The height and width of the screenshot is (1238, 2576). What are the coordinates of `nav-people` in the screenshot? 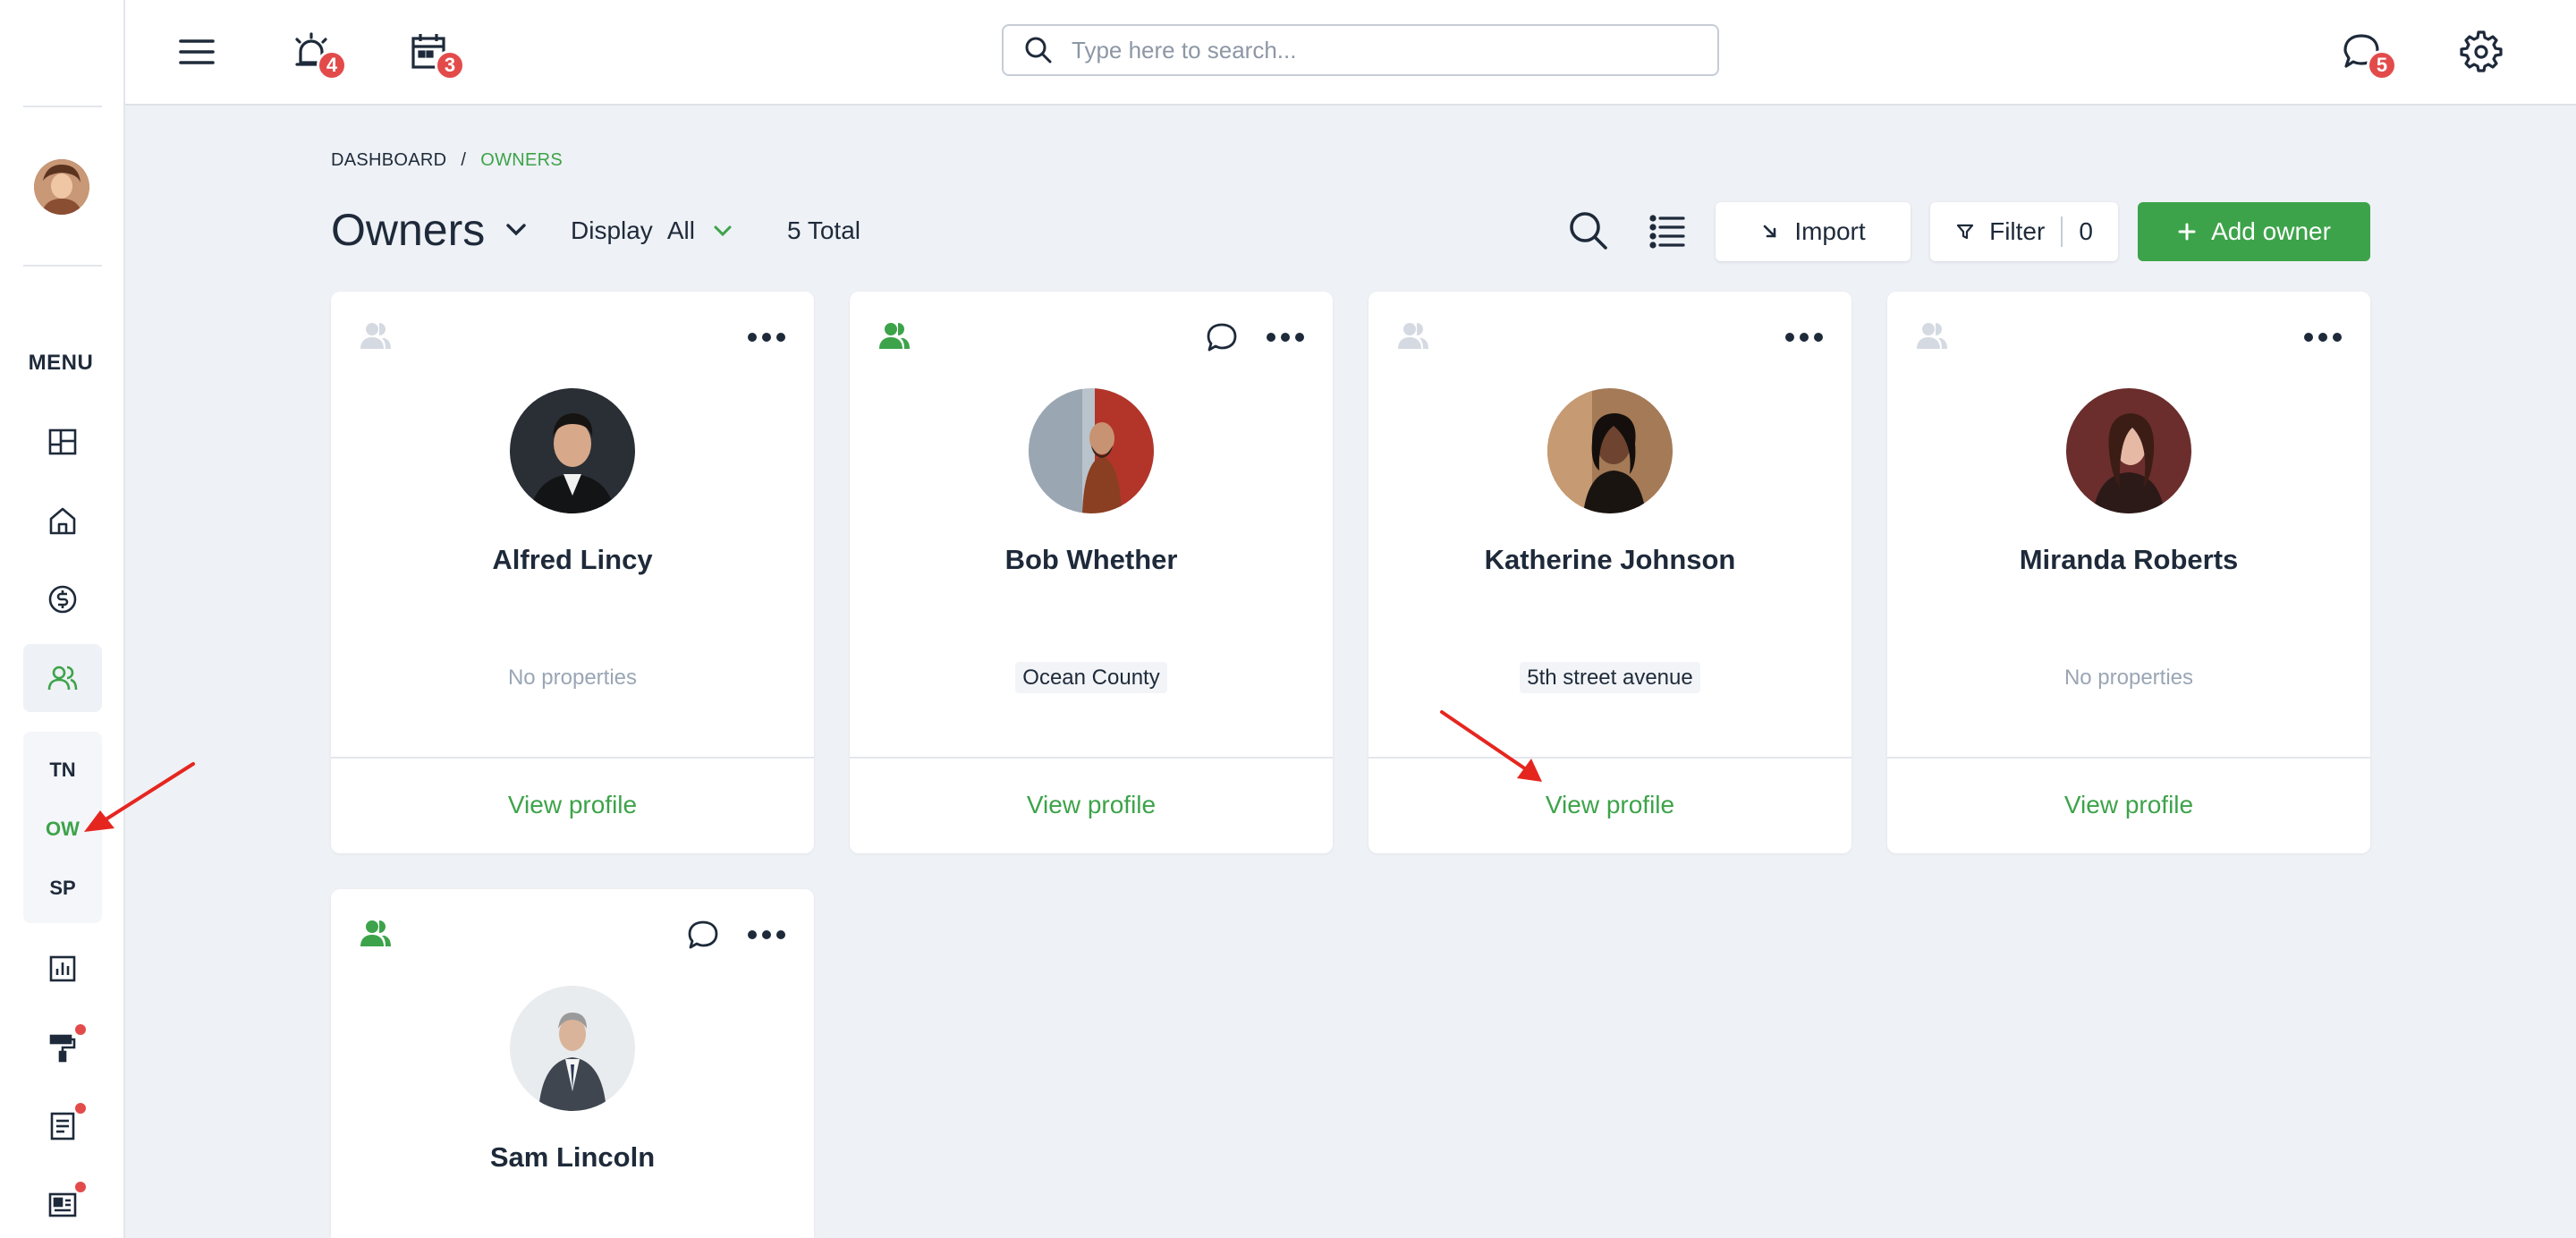 It's located at (62, 678).